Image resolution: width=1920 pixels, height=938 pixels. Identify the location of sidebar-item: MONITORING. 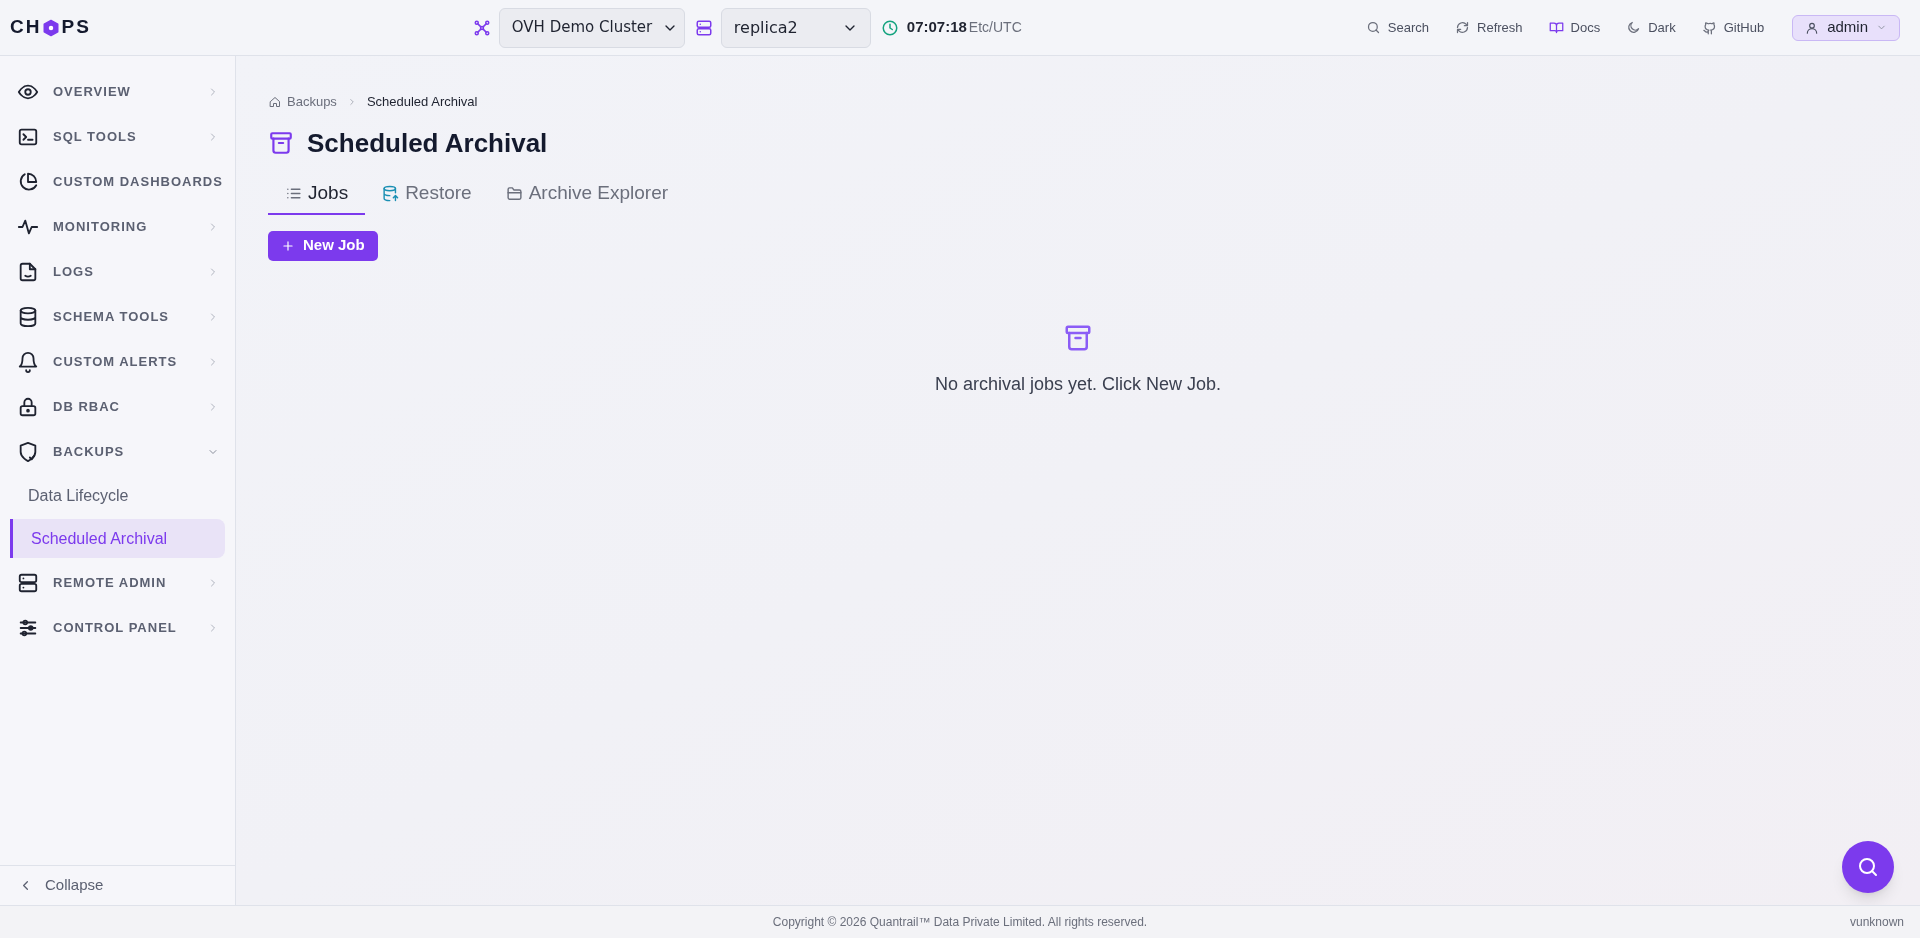
(117, 226).